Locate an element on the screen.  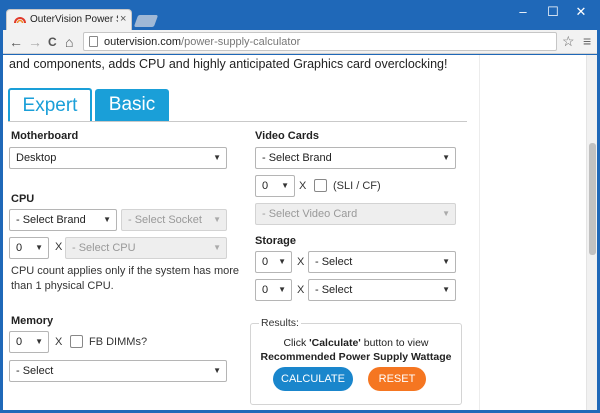
results-legend: Results: is located at coordinates (280, 323).